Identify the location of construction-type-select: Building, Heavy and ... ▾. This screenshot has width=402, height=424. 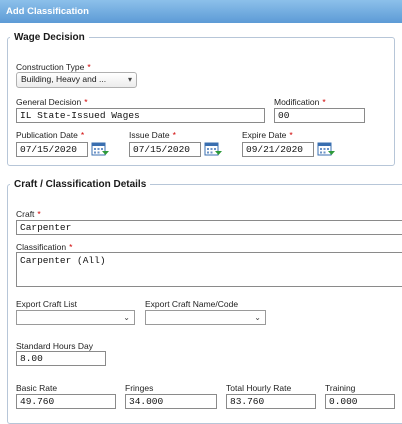
(76, 80).